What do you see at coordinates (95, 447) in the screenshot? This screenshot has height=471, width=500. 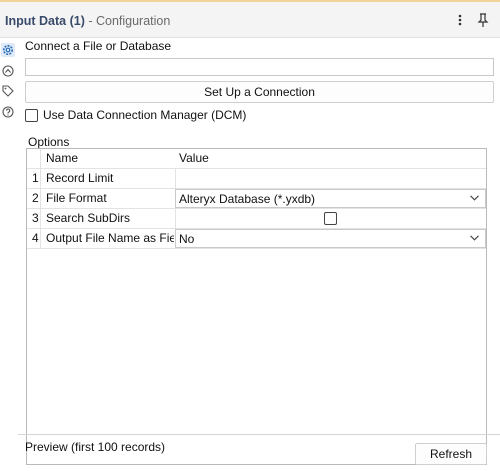 I see `preview-label: Preview (first 100 records)` at bounding box center [95, 447].